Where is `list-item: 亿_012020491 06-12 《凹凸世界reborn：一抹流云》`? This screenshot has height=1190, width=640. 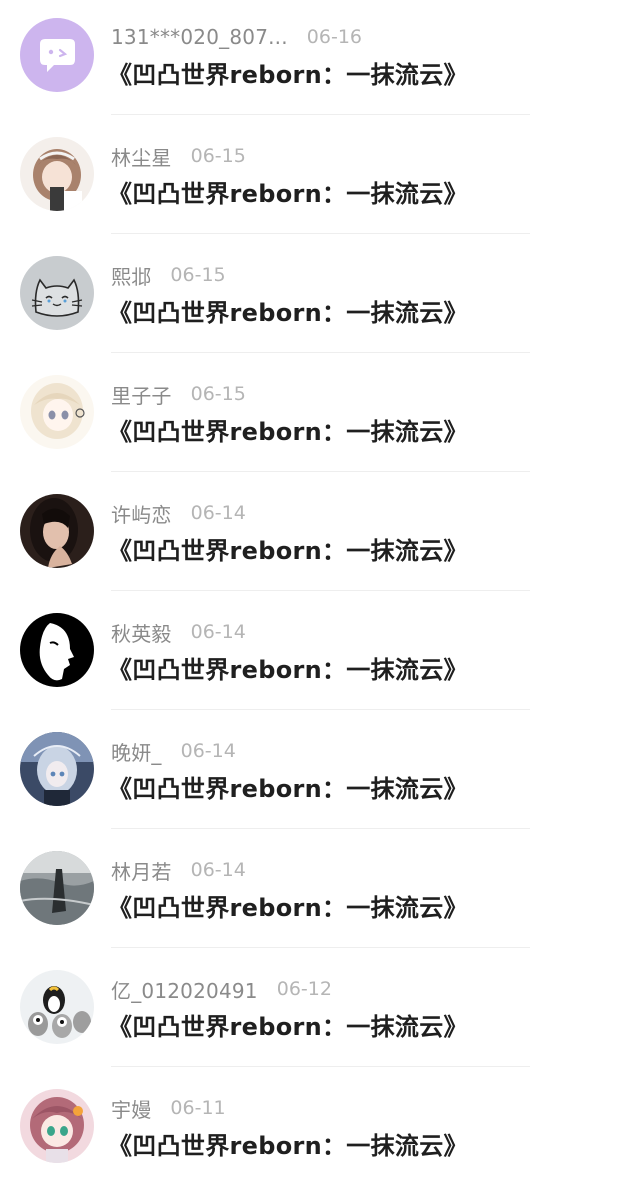 list-item: 亿_012020491 06-12 《凹凸世界reborn：一抹流云》 is located at coordinates (320, 1011).